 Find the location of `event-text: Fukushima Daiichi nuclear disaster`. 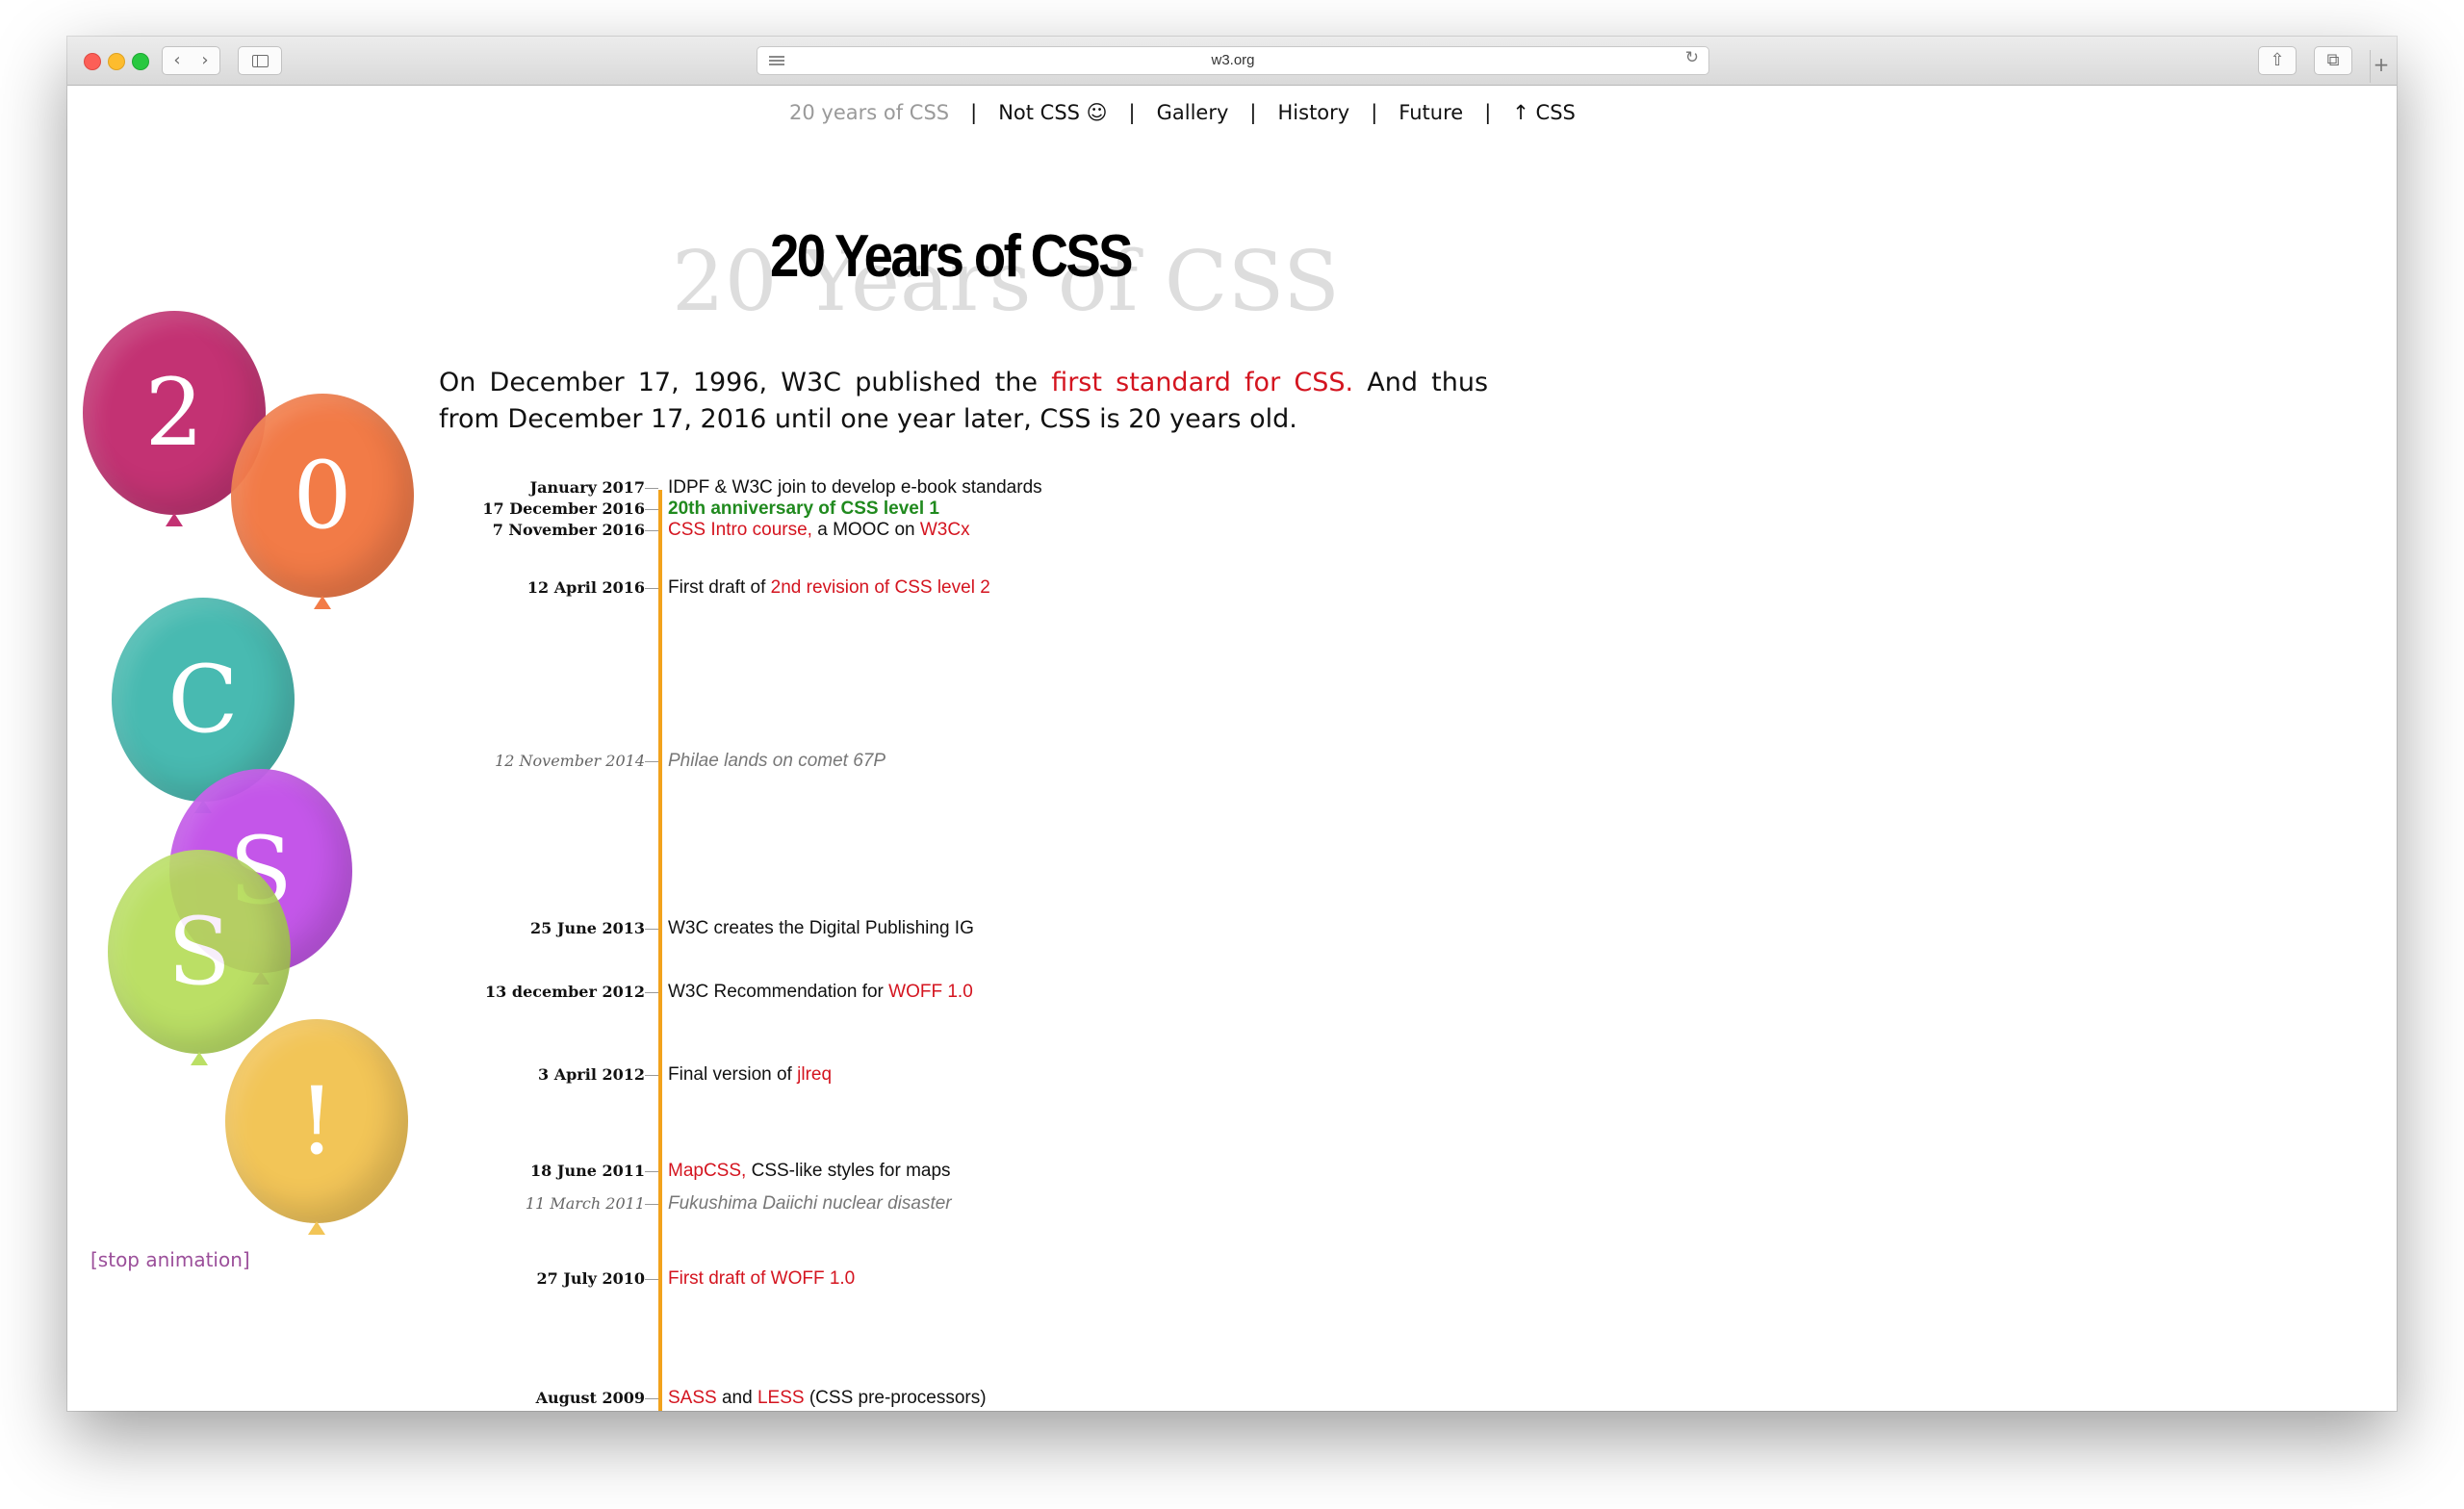

event-text: Fukushima Daiichi nuclear disaster is located at coordinates (810, 1203).